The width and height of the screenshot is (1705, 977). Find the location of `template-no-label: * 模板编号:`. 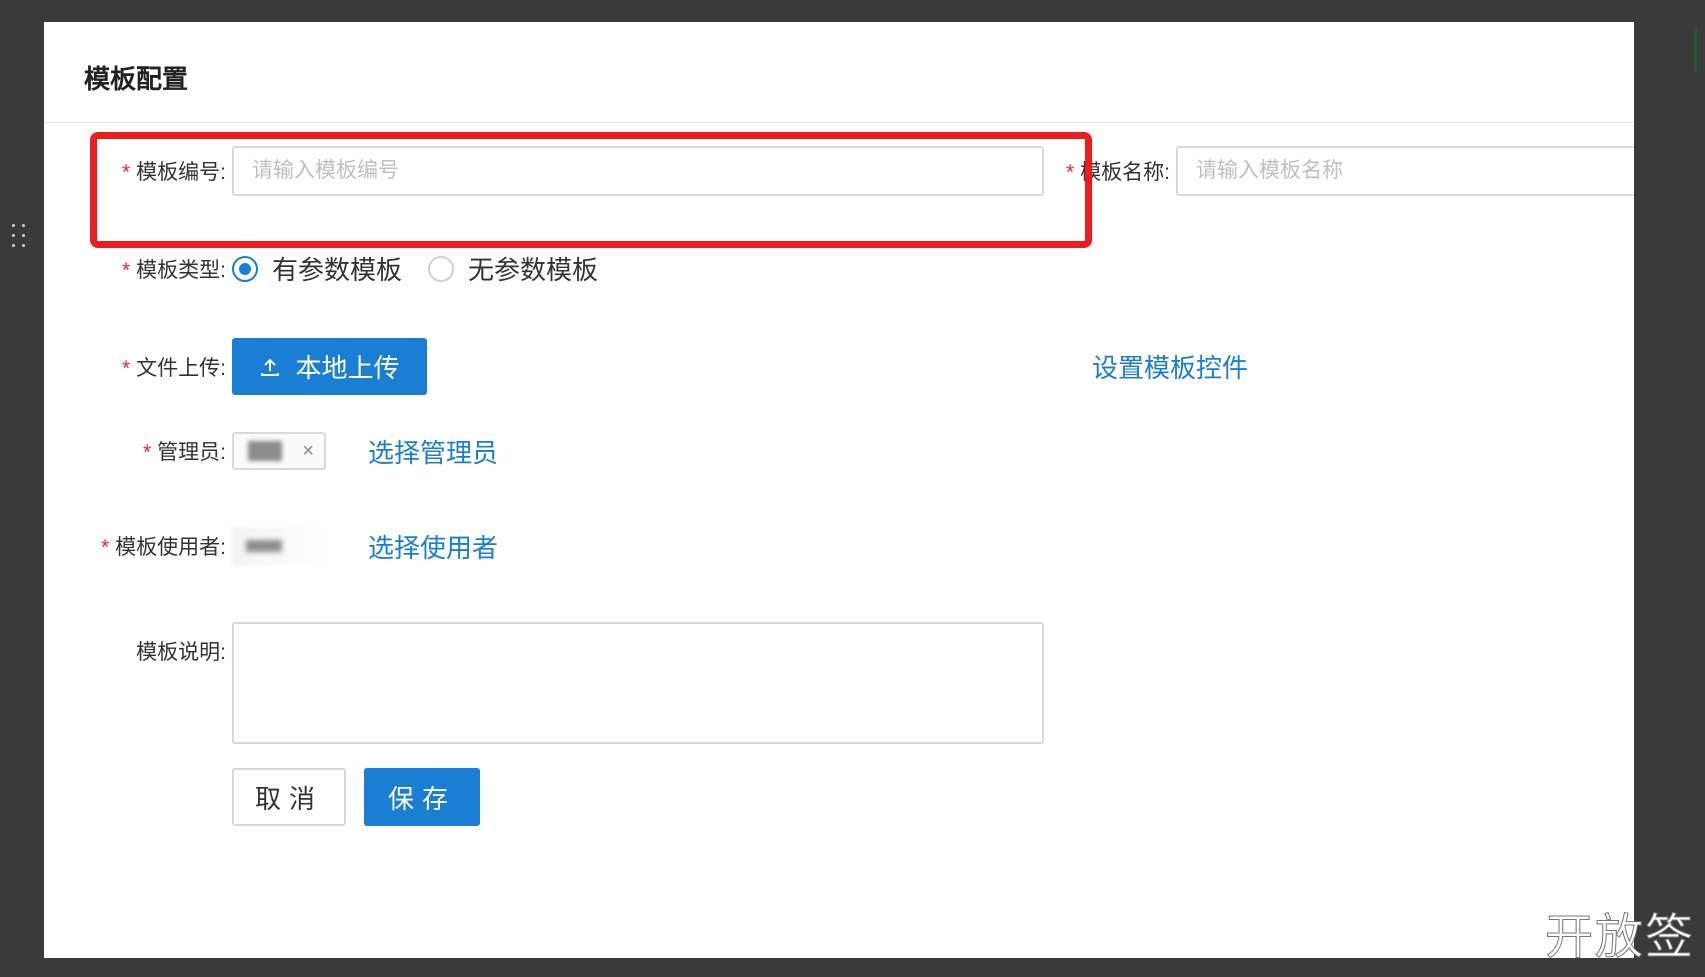

template-no-label: * 模板编号: is located at coordinates (173, 172).